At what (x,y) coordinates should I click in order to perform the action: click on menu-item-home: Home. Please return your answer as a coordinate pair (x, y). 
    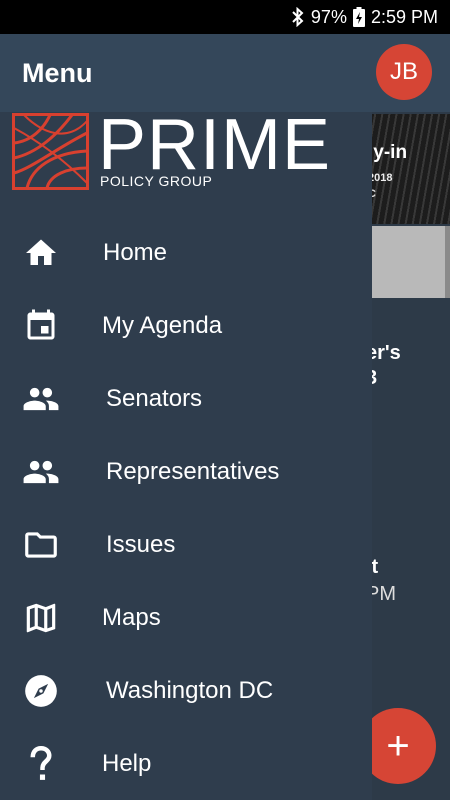
    Looking at the image, I should click on (186, 252).